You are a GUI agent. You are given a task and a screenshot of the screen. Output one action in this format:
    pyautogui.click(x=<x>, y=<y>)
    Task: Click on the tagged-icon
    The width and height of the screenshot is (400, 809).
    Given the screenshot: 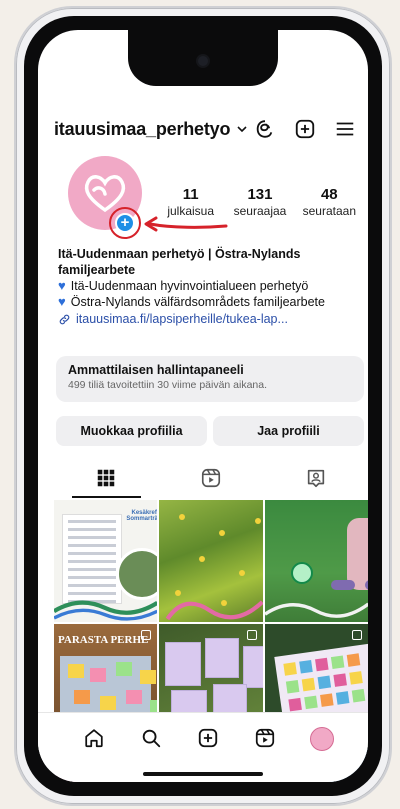 What is the action you would take?
    pyautogui.click(x=315, y=478)
    